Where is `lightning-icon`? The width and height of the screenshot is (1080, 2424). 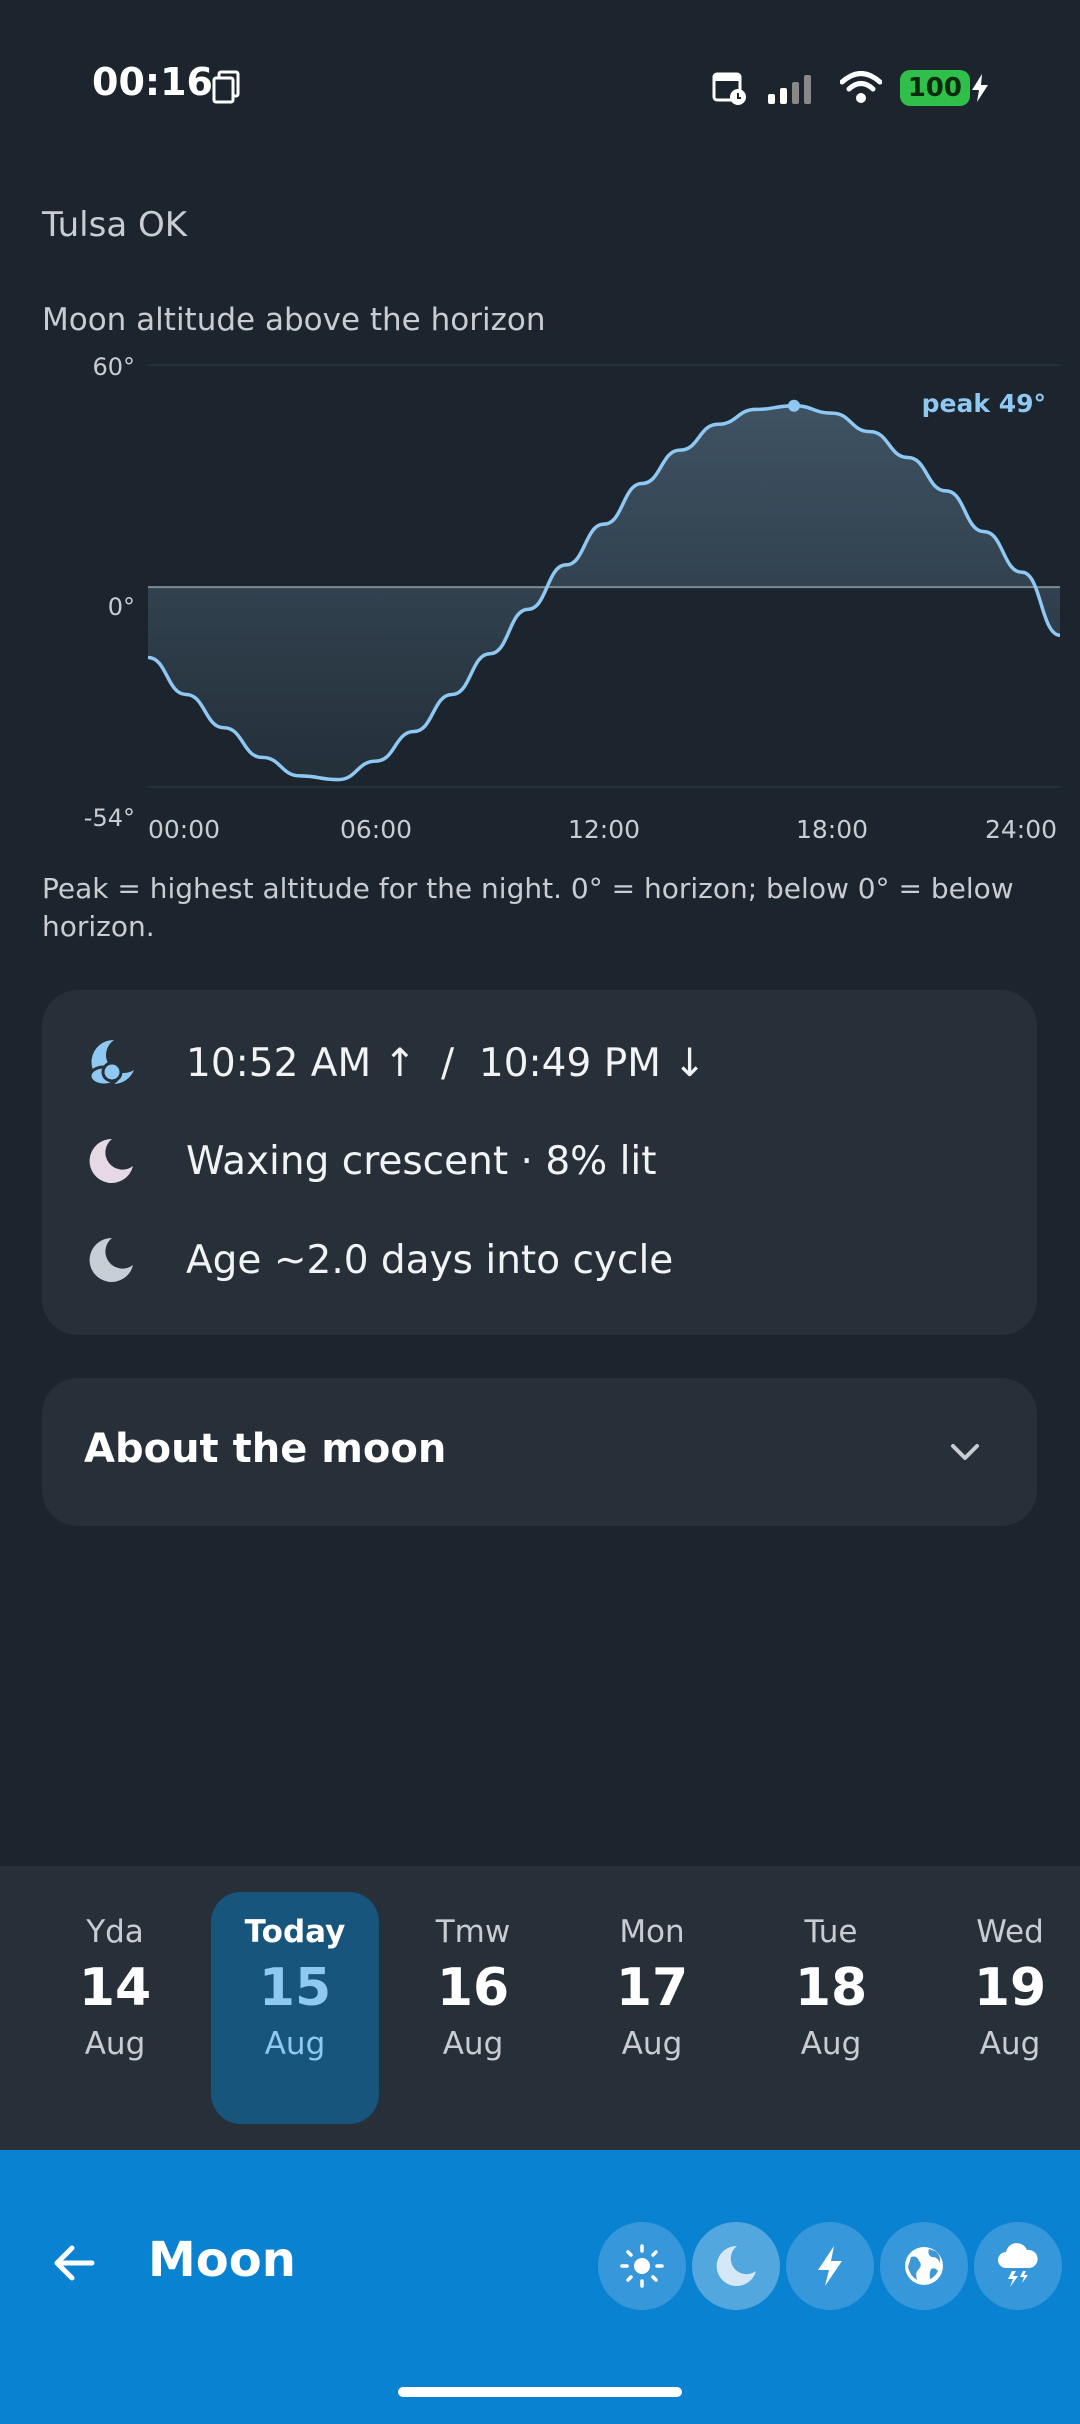 lightning-icon is located at coordinates (830, 2266).